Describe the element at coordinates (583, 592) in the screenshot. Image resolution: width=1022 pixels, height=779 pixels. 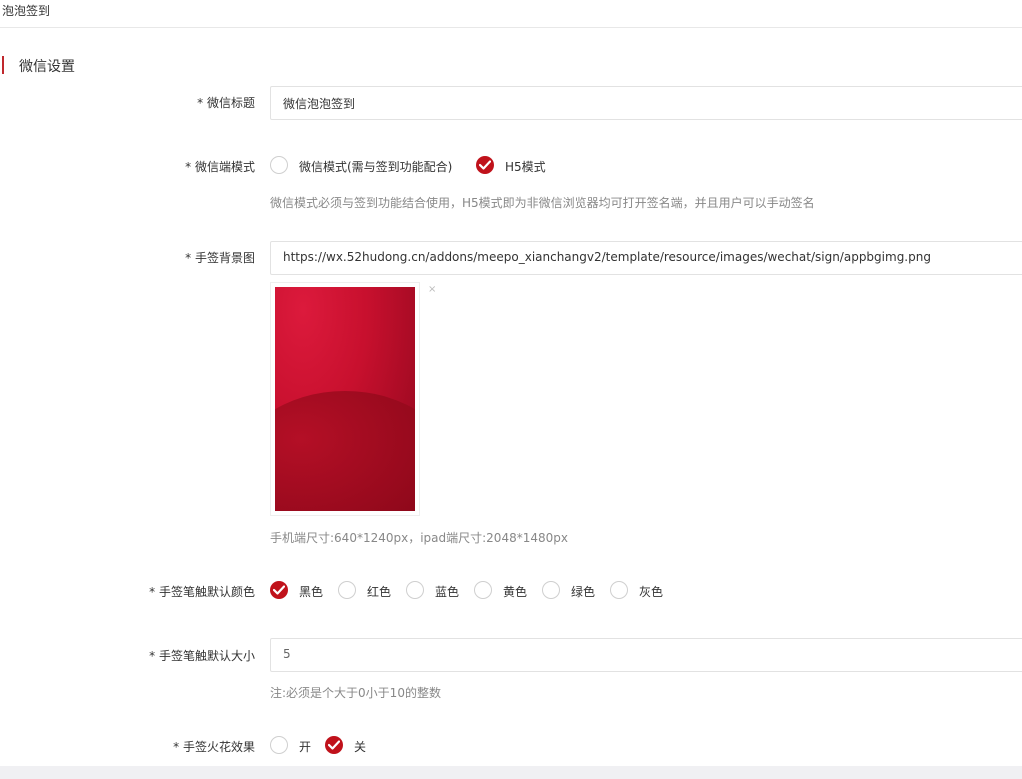
I see `radio-label: 绿色` at that location.